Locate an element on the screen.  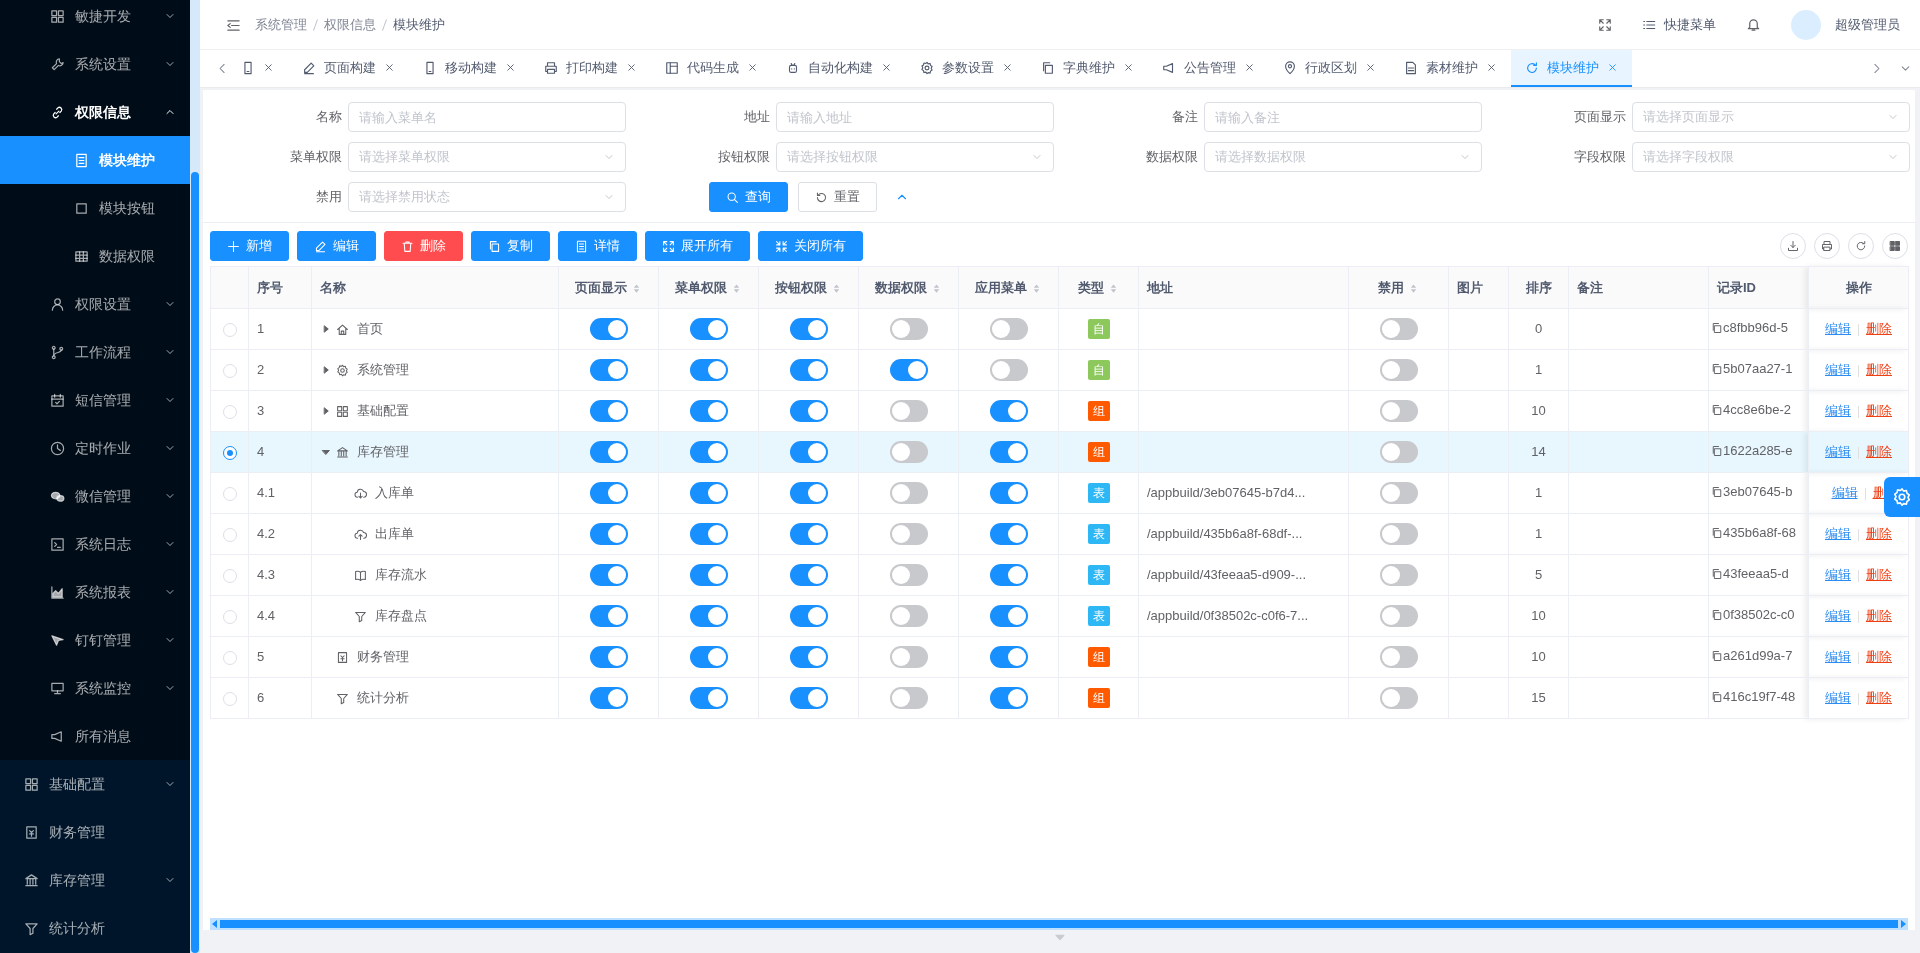
menu-item: 权限设置 is located at coordinates (95, 304).